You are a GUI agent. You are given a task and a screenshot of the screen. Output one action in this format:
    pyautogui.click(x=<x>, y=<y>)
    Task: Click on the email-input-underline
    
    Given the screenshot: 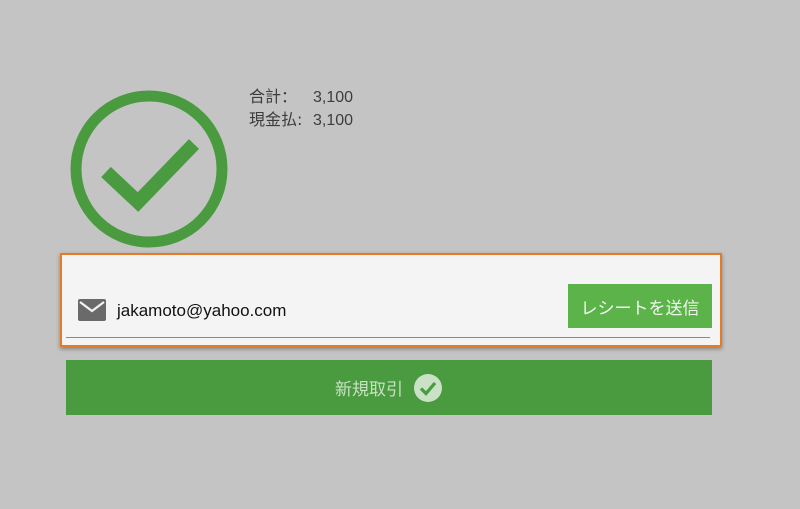 What is the action you would take?
    pyautogui.click(x=388, y=337)
    